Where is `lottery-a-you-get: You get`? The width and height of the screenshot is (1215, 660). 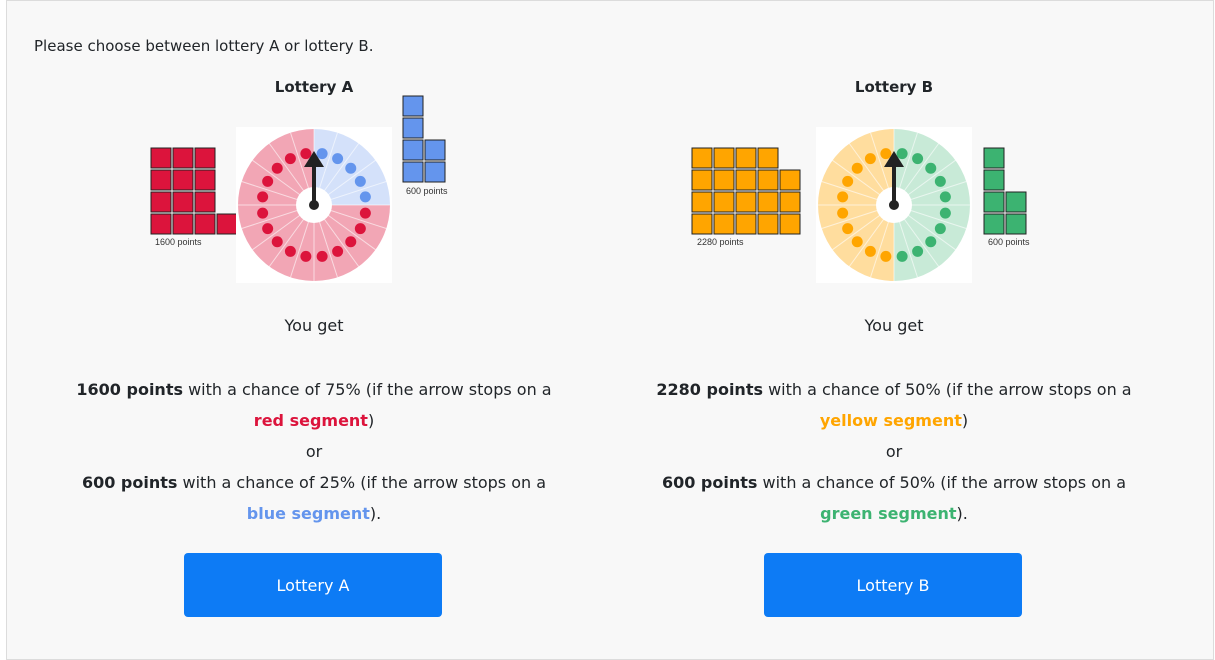 lottery-a-you-get: You get is located at coordinates (314, 325).